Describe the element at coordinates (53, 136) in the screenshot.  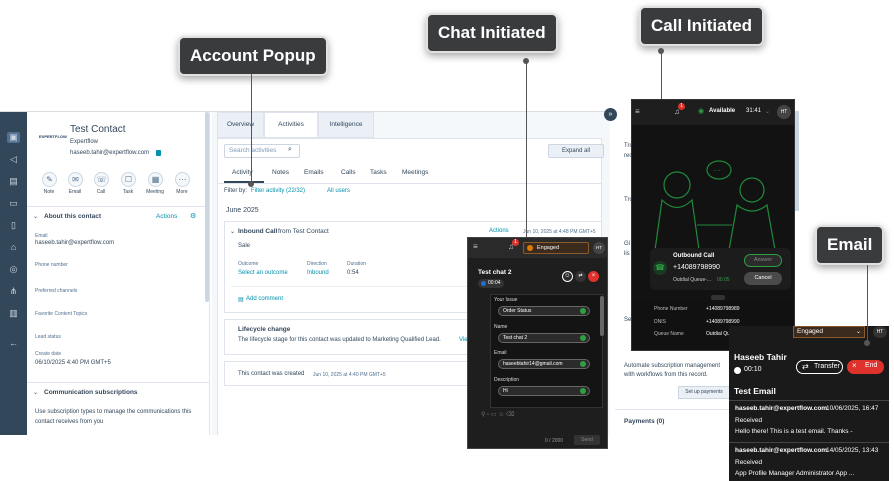
I see `company-logo: EXPERTFLOW` at that location.